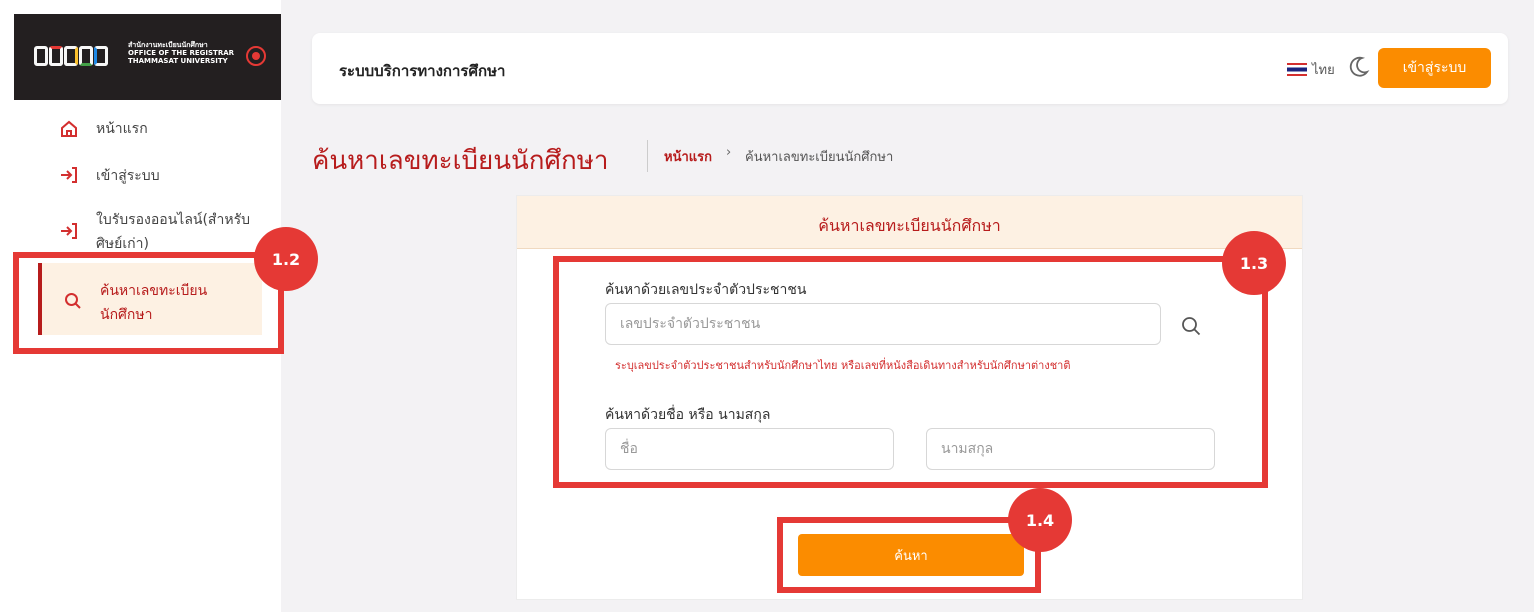 Image resolution: width=1534 pixels, height=612 pixels. Describe the element at coordinates (122, 129) in the screenshot. I see `sidebar-item-label: หน้าแรก` at that location.